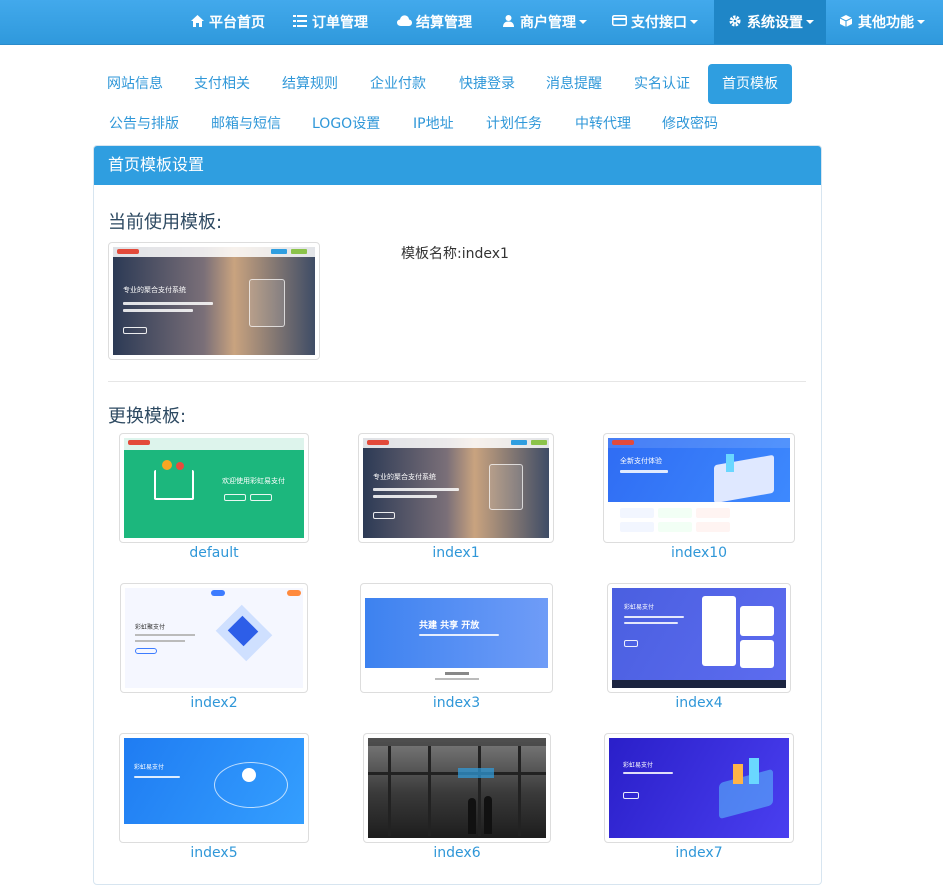 Image resolution: width=943 pixels, height=885 pixels. What do you see at coordinates (619, 22) in the screenshot?
I see `card-icon` at bounding box center [619, 22].